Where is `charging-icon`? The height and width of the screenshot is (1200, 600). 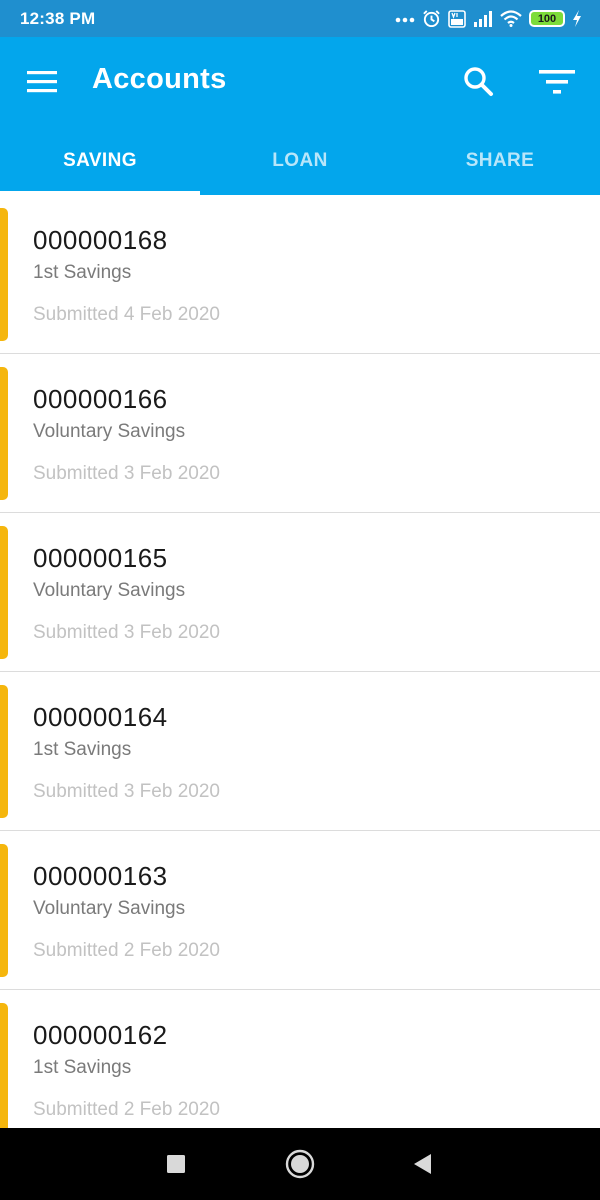 charging-icon is located at coordinates (577, 18).